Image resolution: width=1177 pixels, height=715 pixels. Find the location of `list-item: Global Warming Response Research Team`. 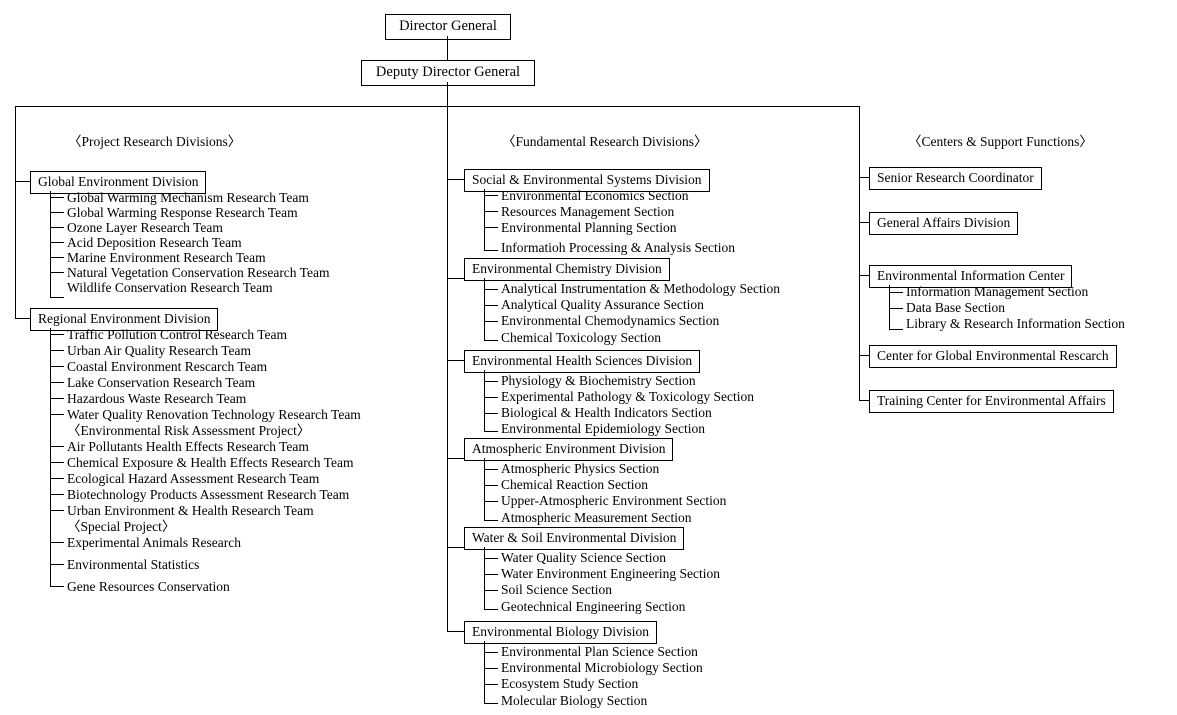

list-item: Global Warming Response Research Team is located at coordinates (182, 213).